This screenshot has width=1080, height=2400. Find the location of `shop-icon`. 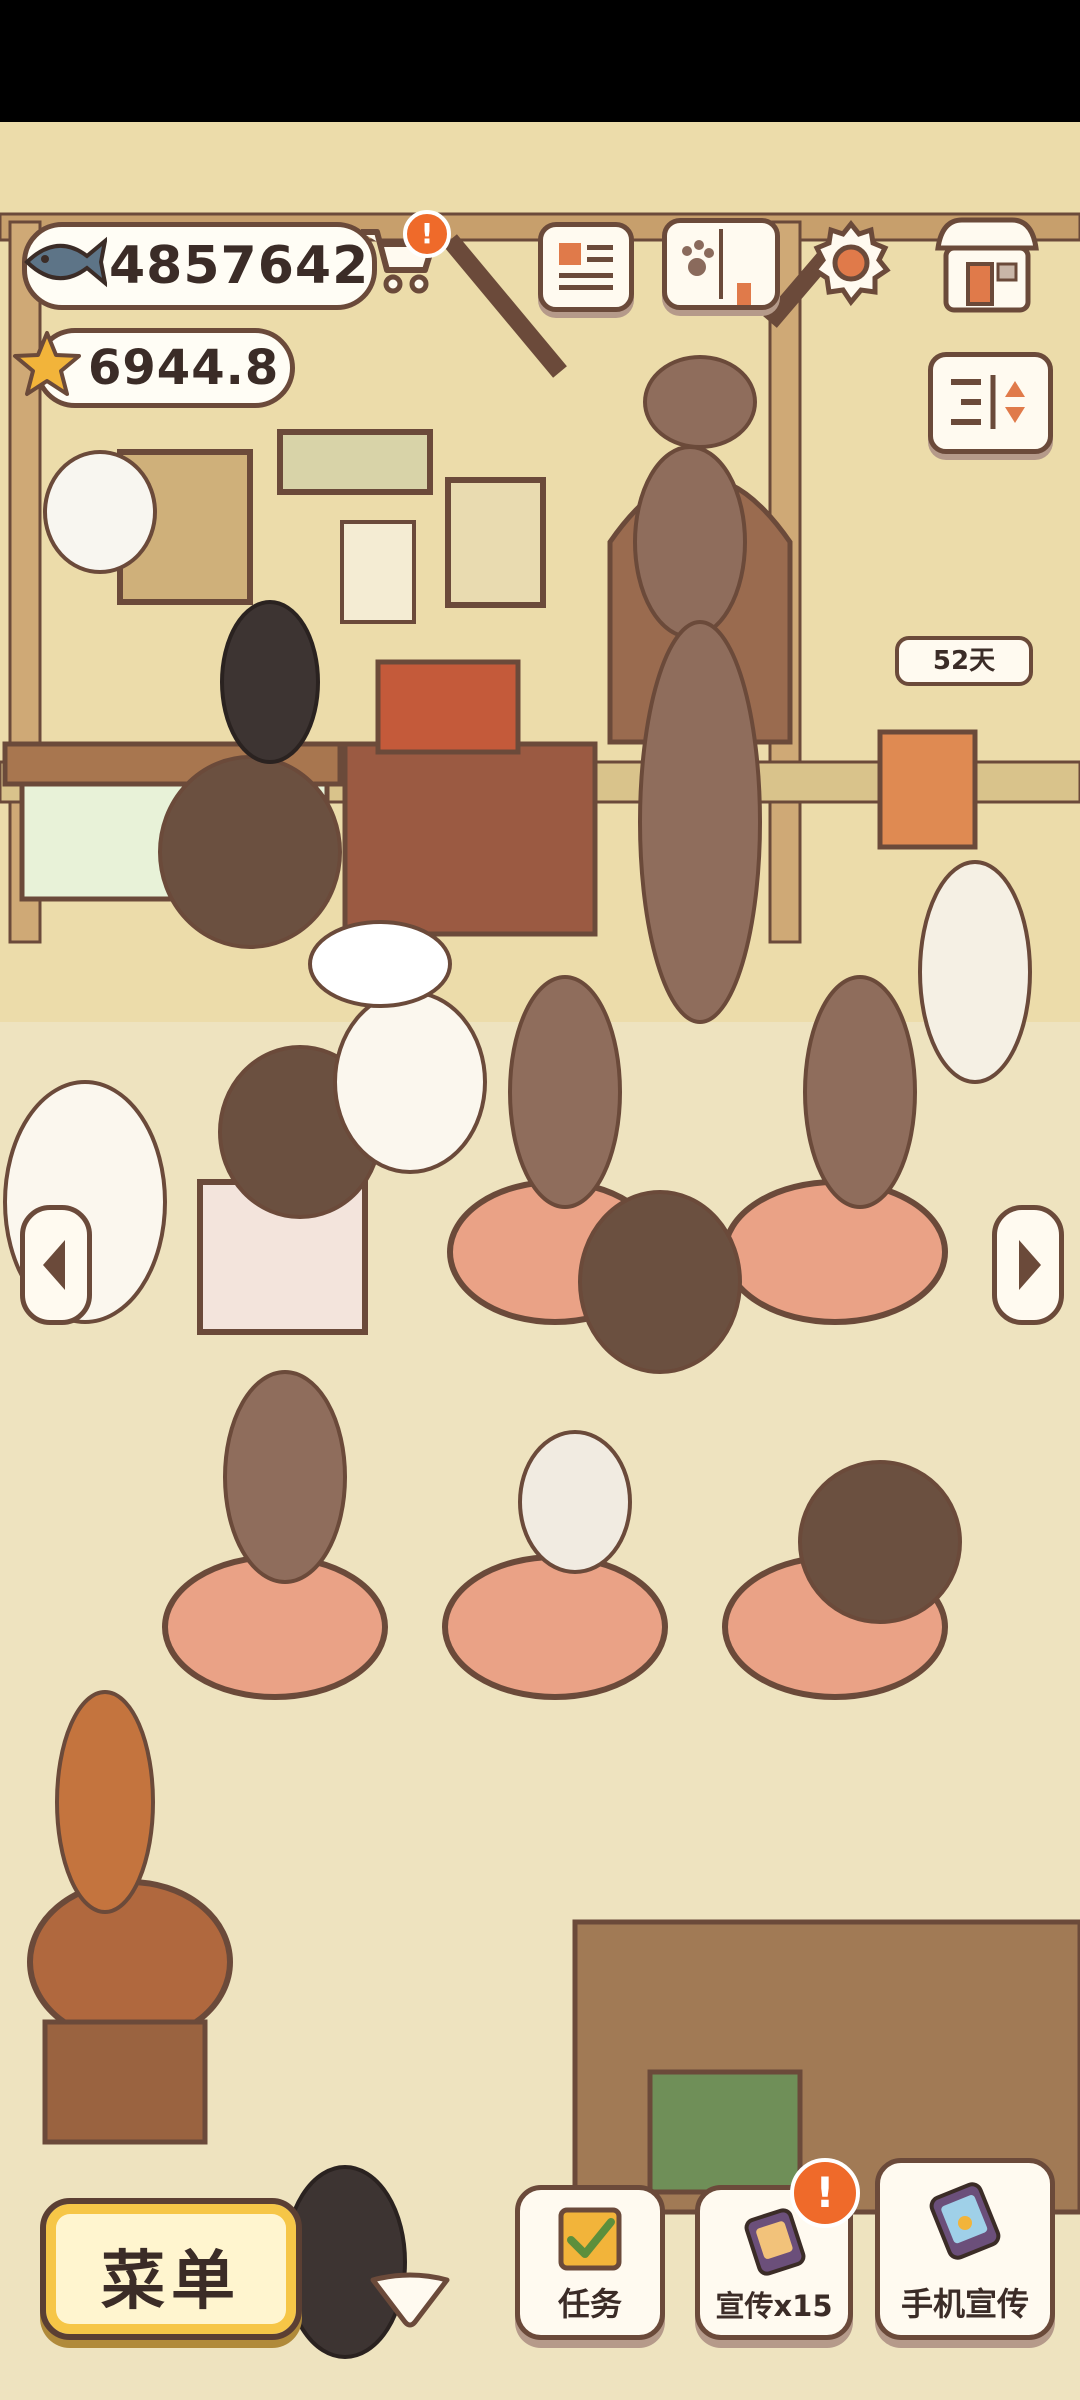

shop-icon is located at coordinates (987, 265).